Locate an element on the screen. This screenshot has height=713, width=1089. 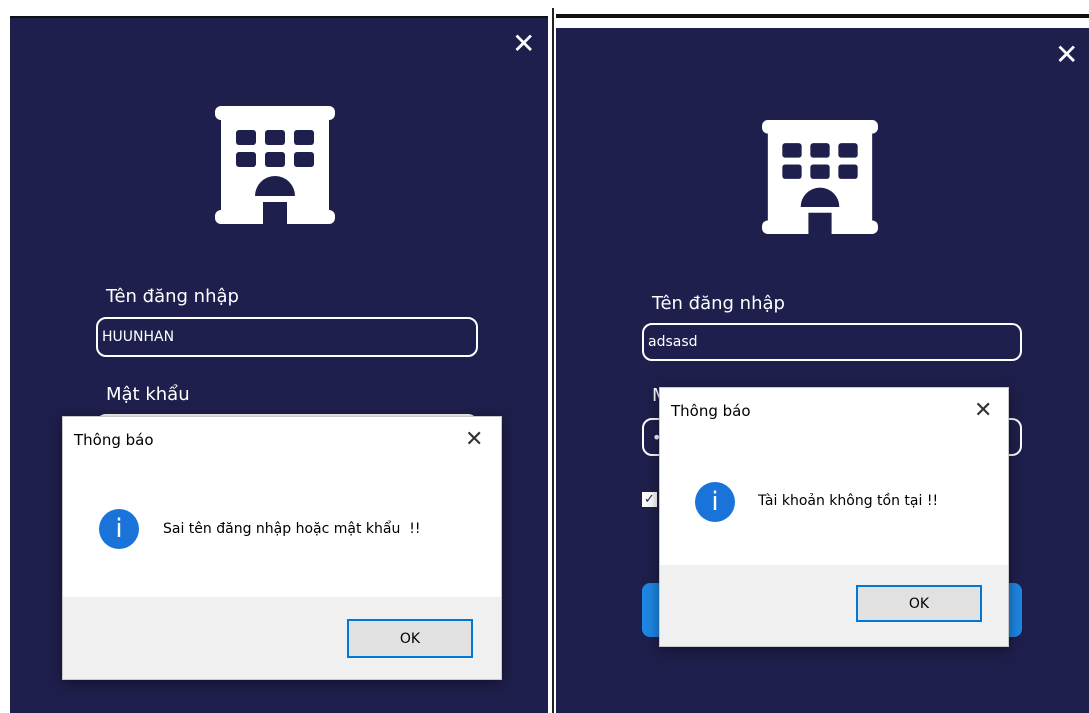
window-separator is located at coordinates (553, 360).